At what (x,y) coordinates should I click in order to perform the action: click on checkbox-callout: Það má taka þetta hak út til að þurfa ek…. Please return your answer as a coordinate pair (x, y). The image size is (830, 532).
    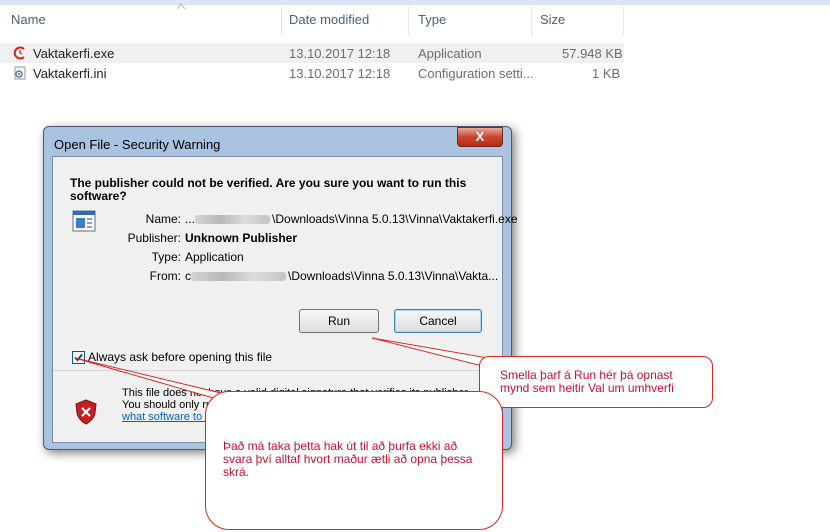
    Looking at the image, I should click on (354, 460).